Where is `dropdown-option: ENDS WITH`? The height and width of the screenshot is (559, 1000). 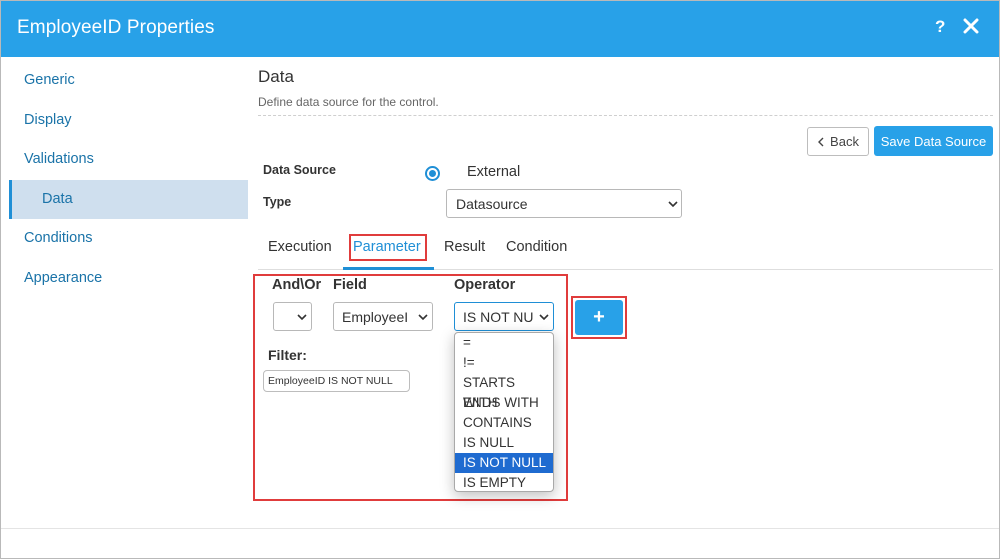 dropdown-option: ENDS WITH is located at coordinates (504, 403).